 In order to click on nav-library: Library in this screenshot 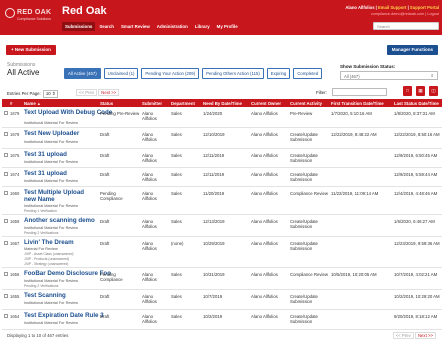, I will do `click(202, 26)`.